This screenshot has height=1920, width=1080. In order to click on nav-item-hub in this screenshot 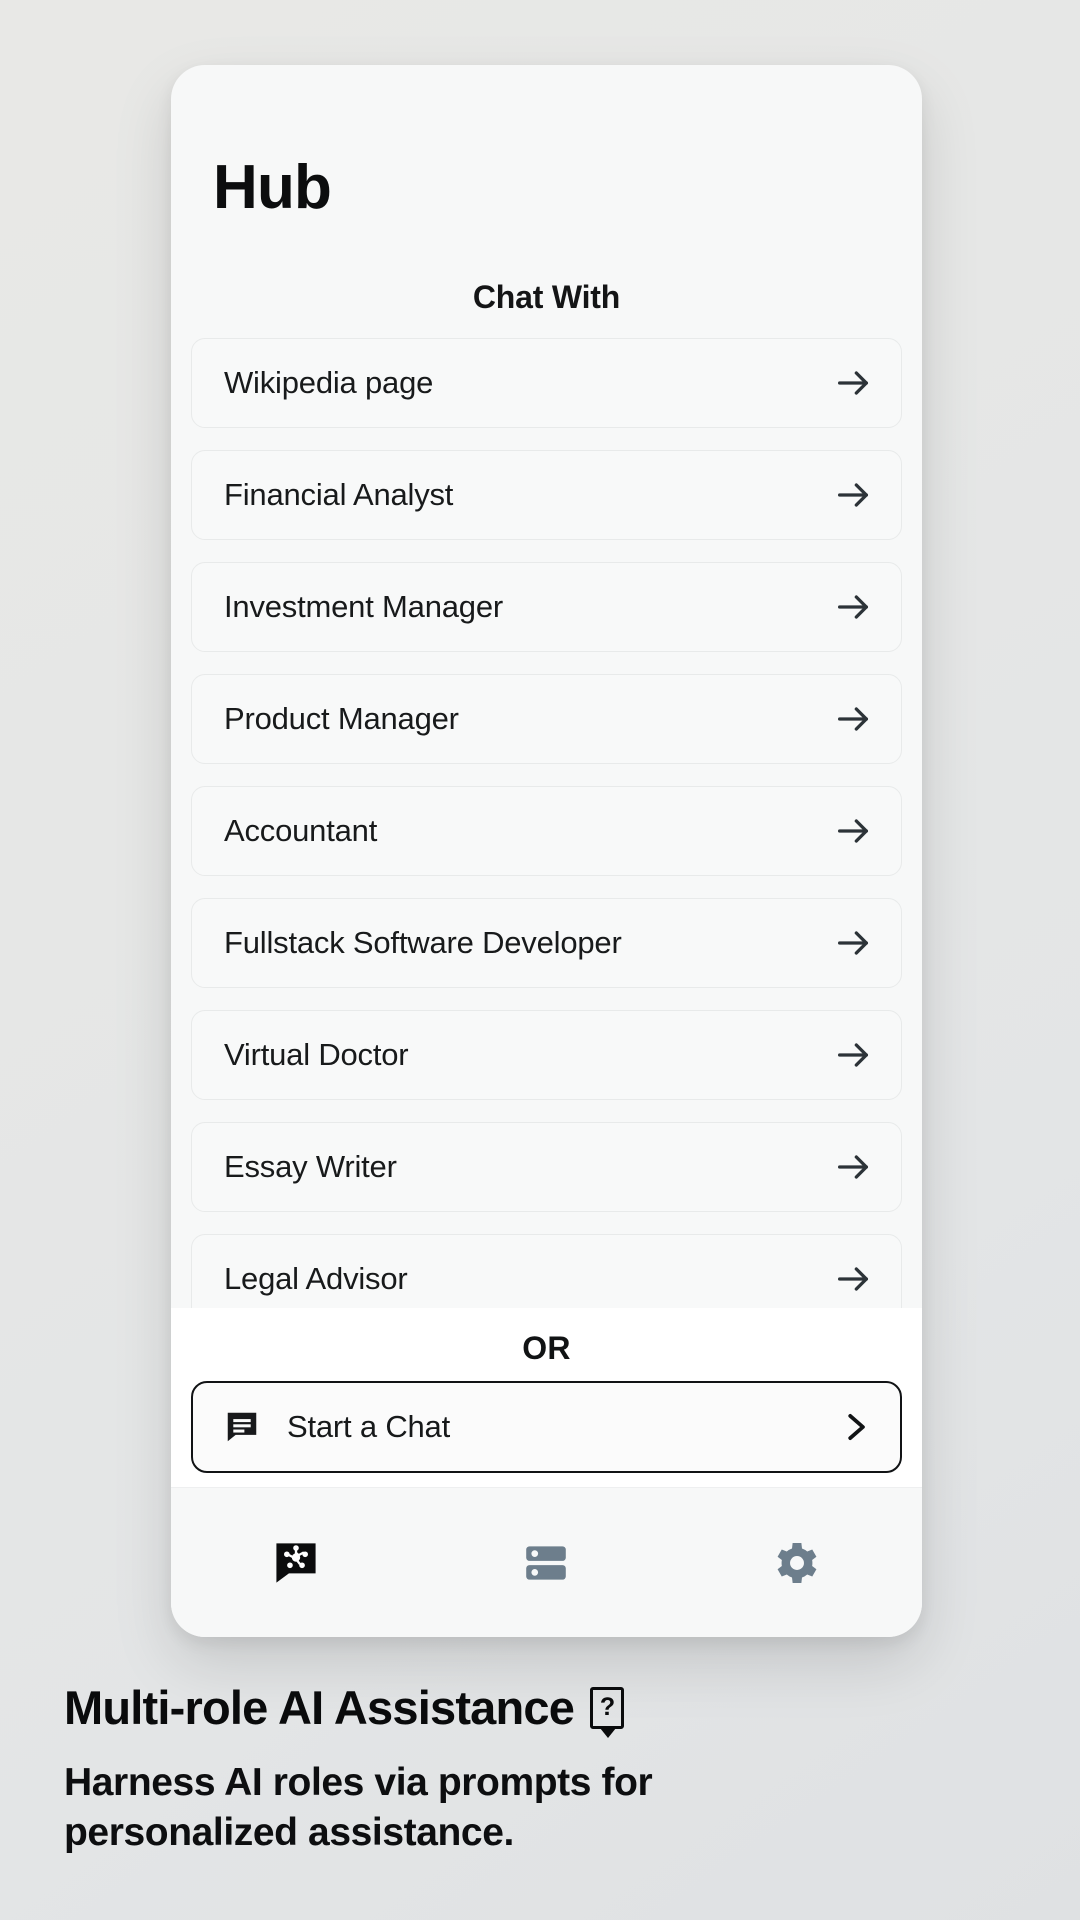, I will do `click(296, 1563)`.